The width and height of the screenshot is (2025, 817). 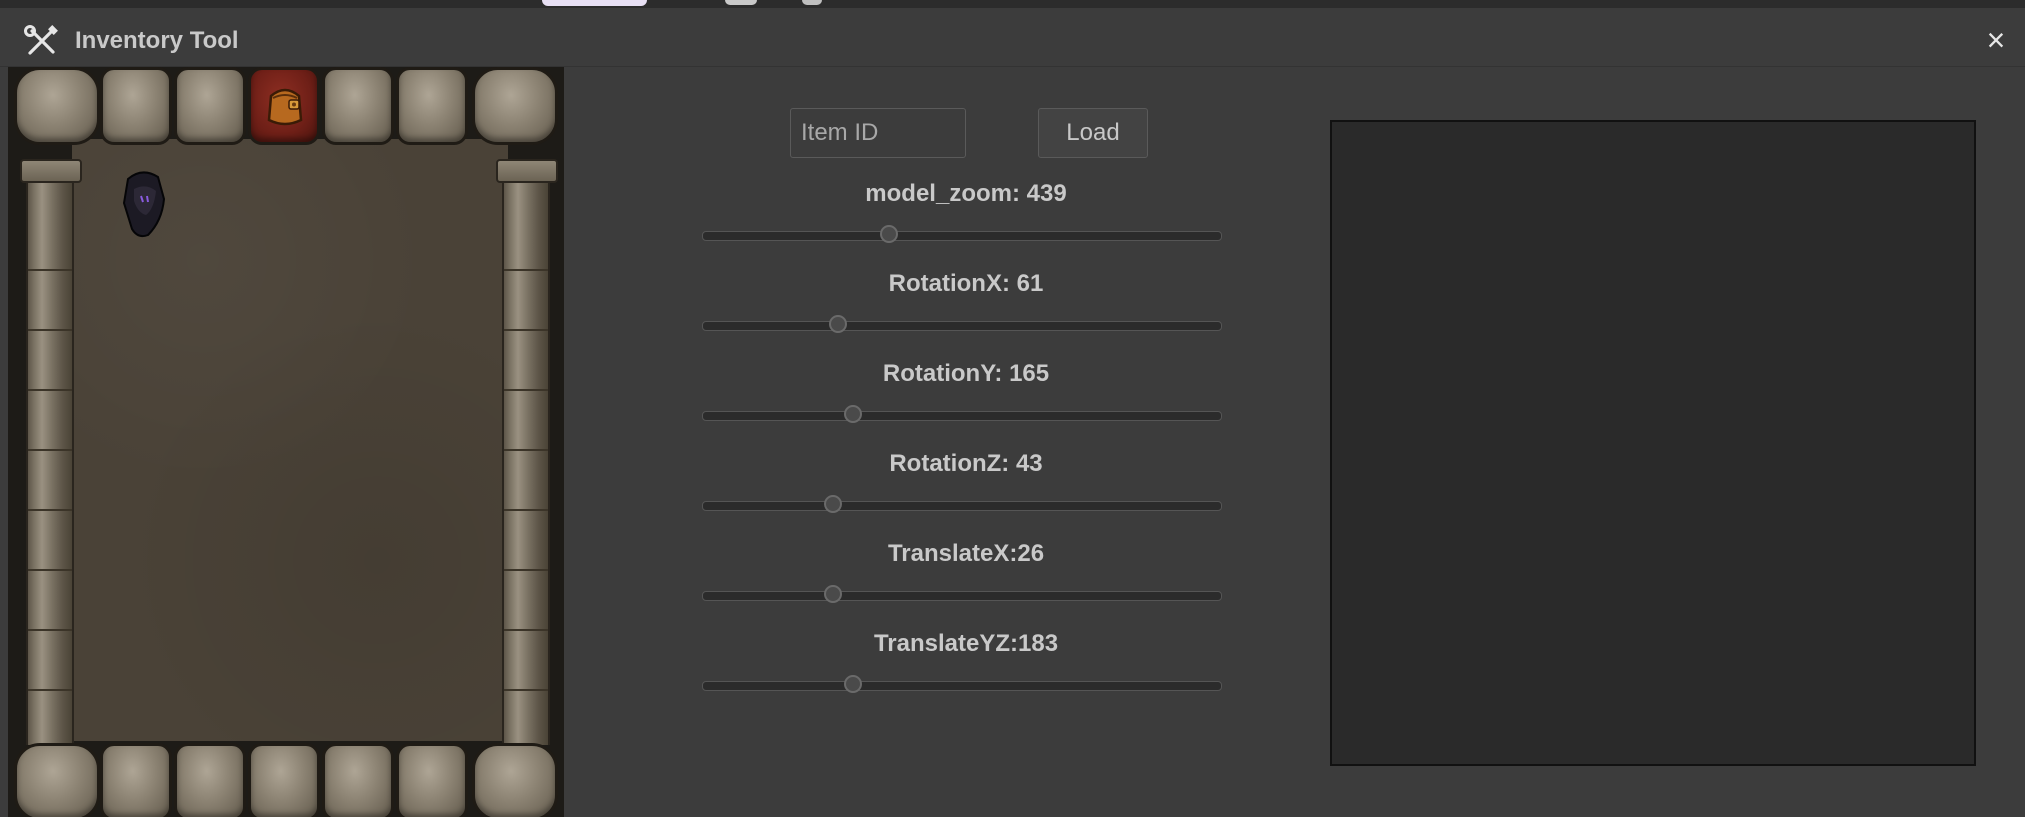 I want to click on item-id-input, so click(x=878, y=133).